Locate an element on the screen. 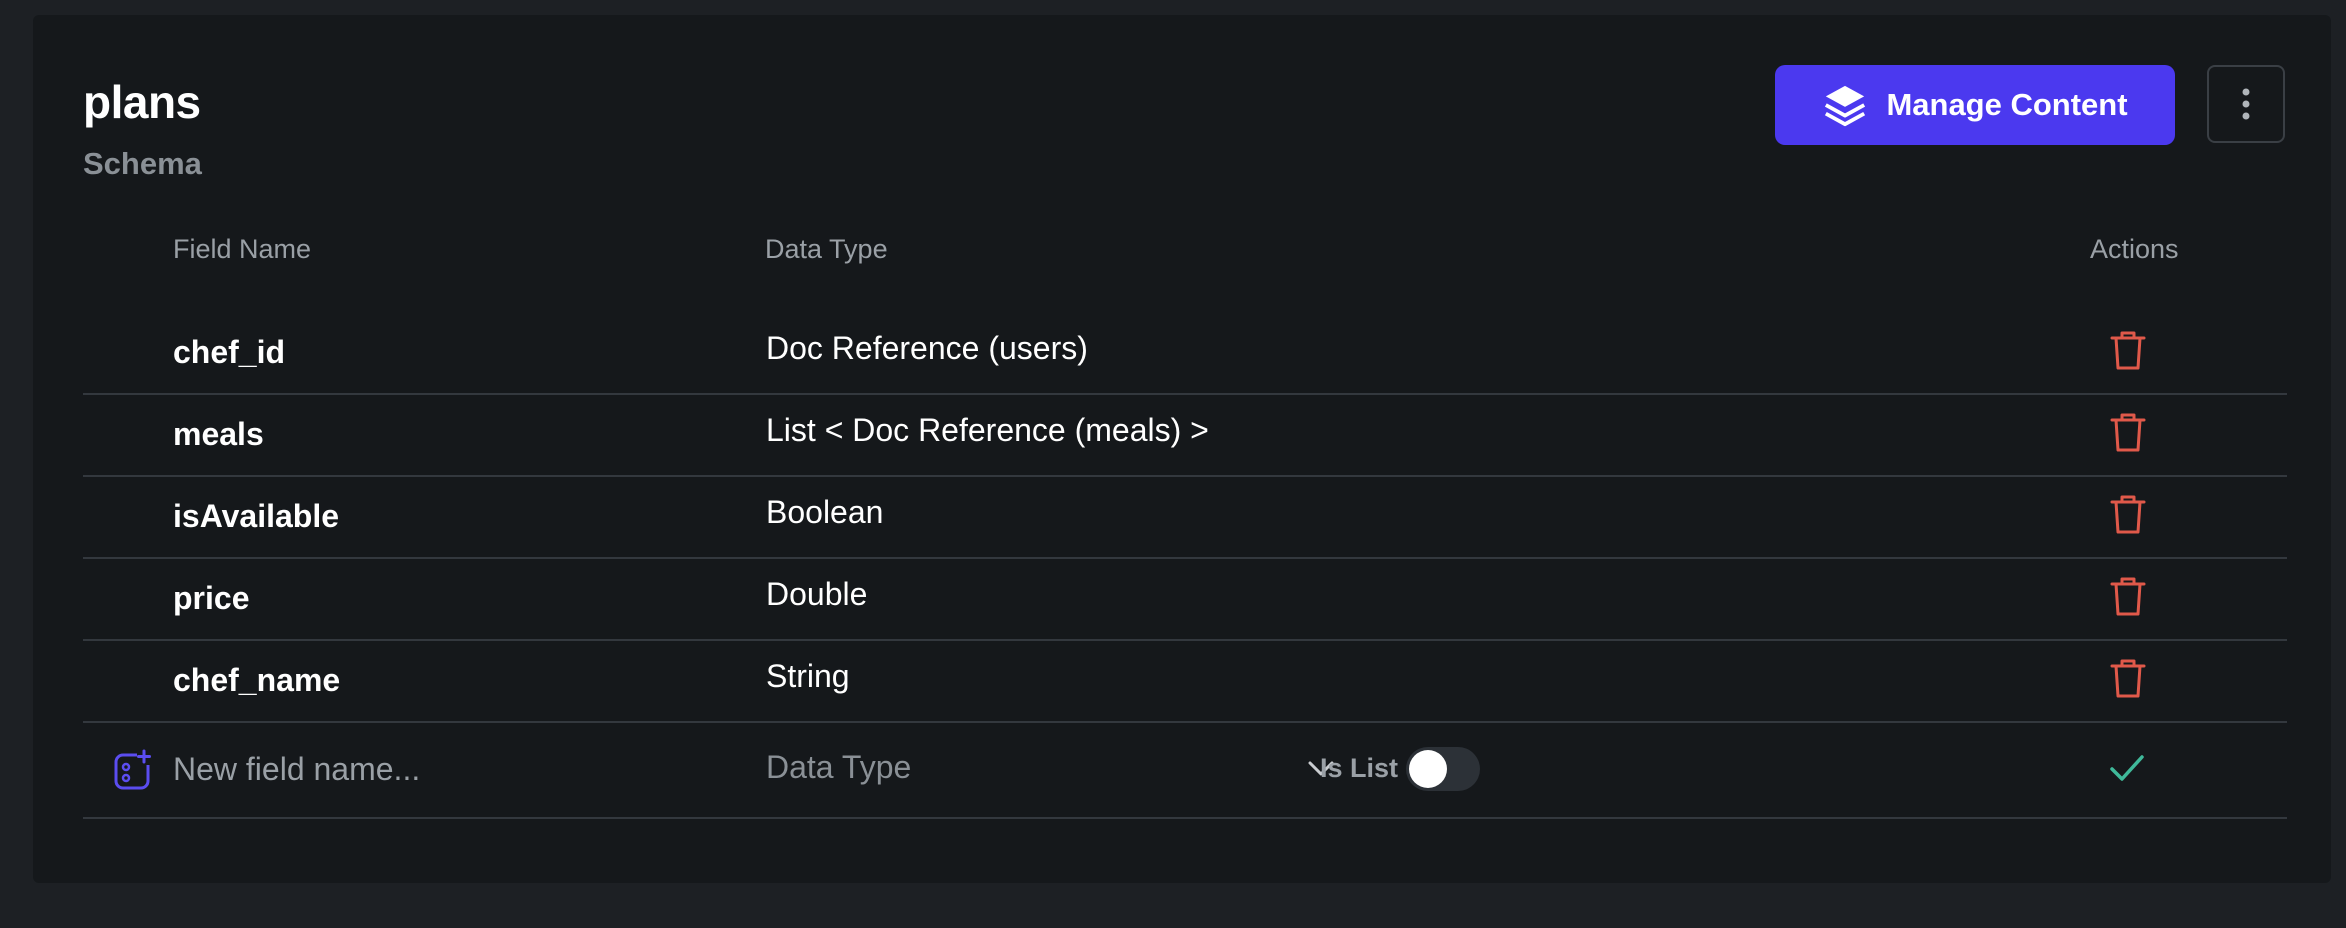  table-row: meals List < Doc Reference (meals) > is located at coordinates (1185, 435).